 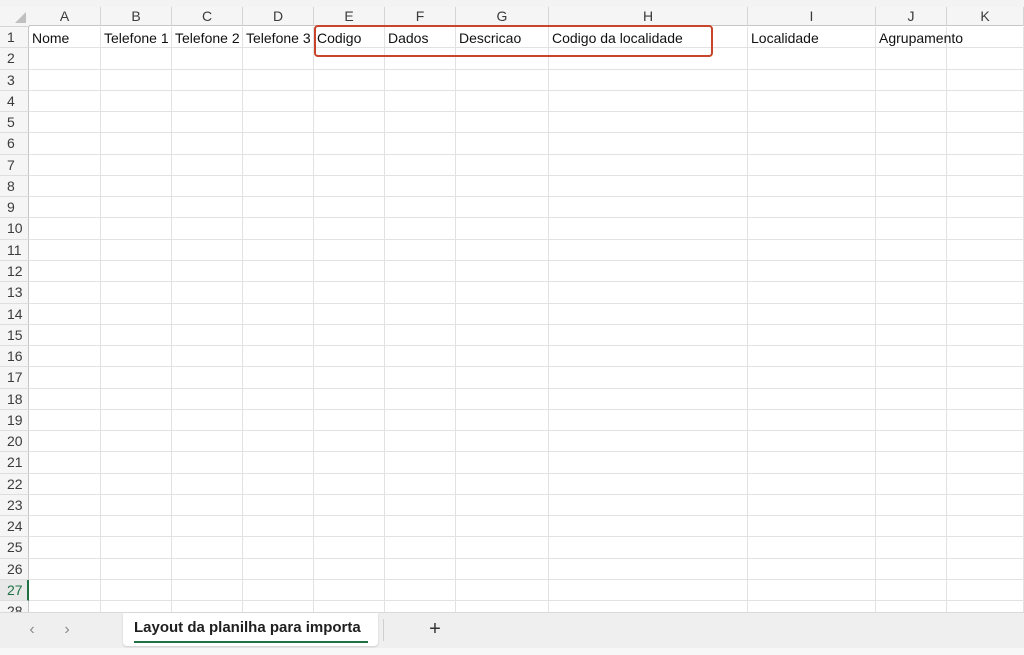 What do you see at coordinates (14, 101) in the screenshot?
I see `row-header-4: 4` at bounding box center [14, 101].